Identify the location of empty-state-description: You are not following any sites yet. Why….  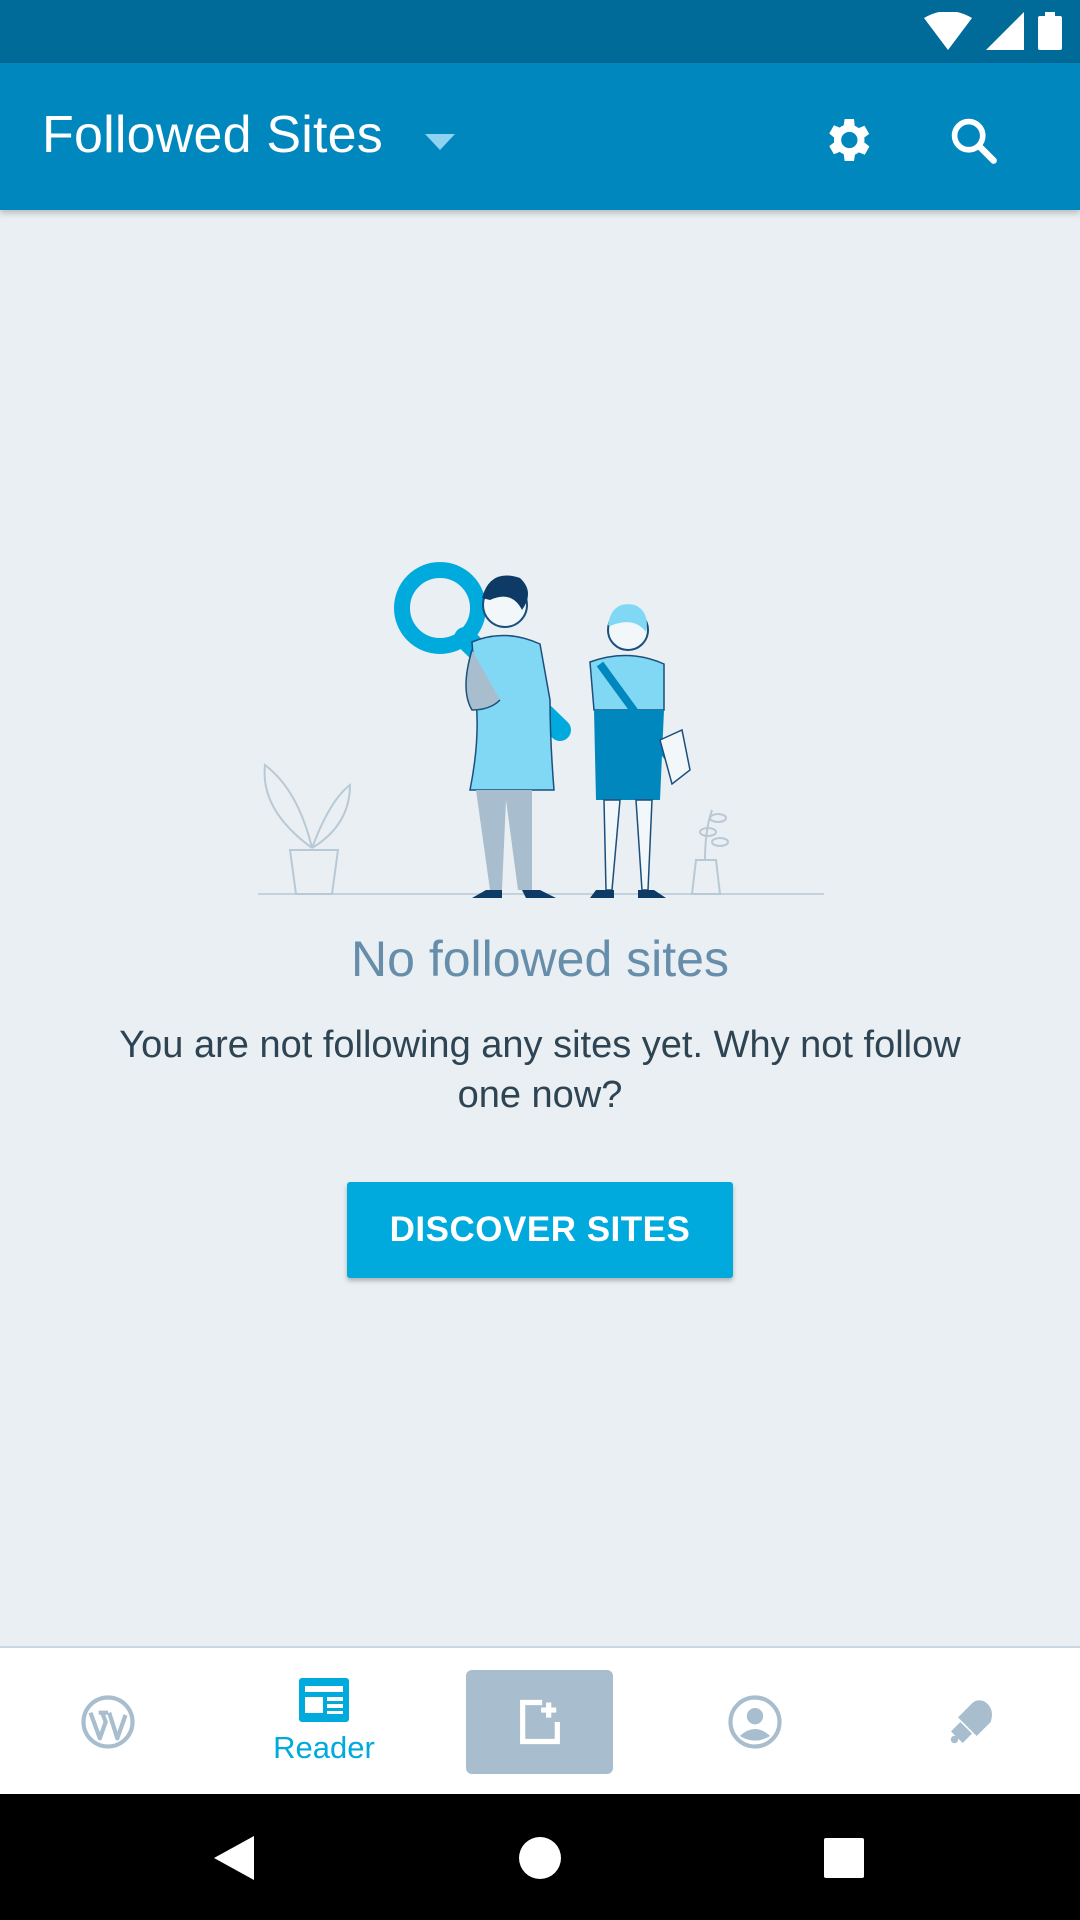
(540, 1070).